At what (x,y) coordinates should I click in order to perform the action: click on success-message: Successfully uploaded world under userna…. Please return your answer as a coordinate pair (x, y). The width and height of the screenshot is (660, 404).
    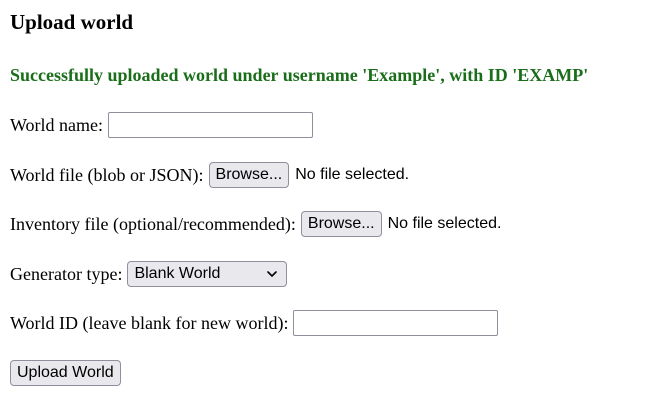
    Looking at the image, I should click on (299, 75).